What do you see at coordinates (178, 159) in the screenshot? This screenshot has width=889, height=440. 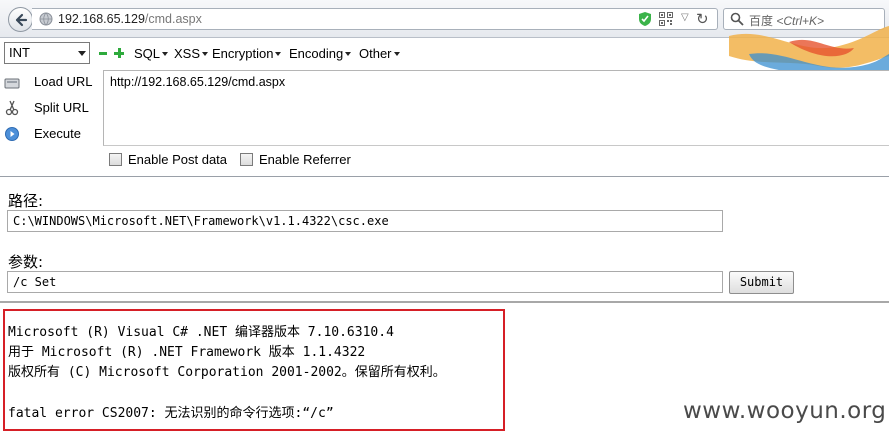 I see `enable-post-data-label: Enable Post data` at bounding box center [178, 159].